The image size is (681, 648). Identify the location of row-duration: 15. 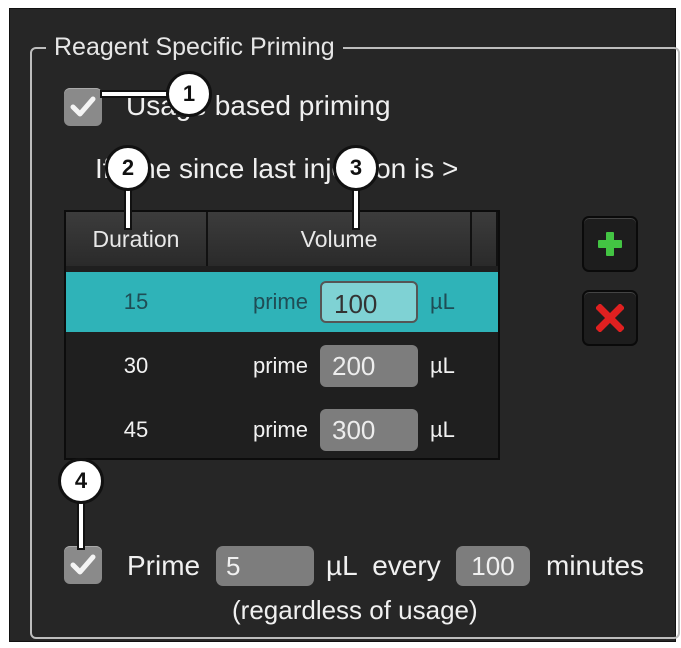
(136, 301).